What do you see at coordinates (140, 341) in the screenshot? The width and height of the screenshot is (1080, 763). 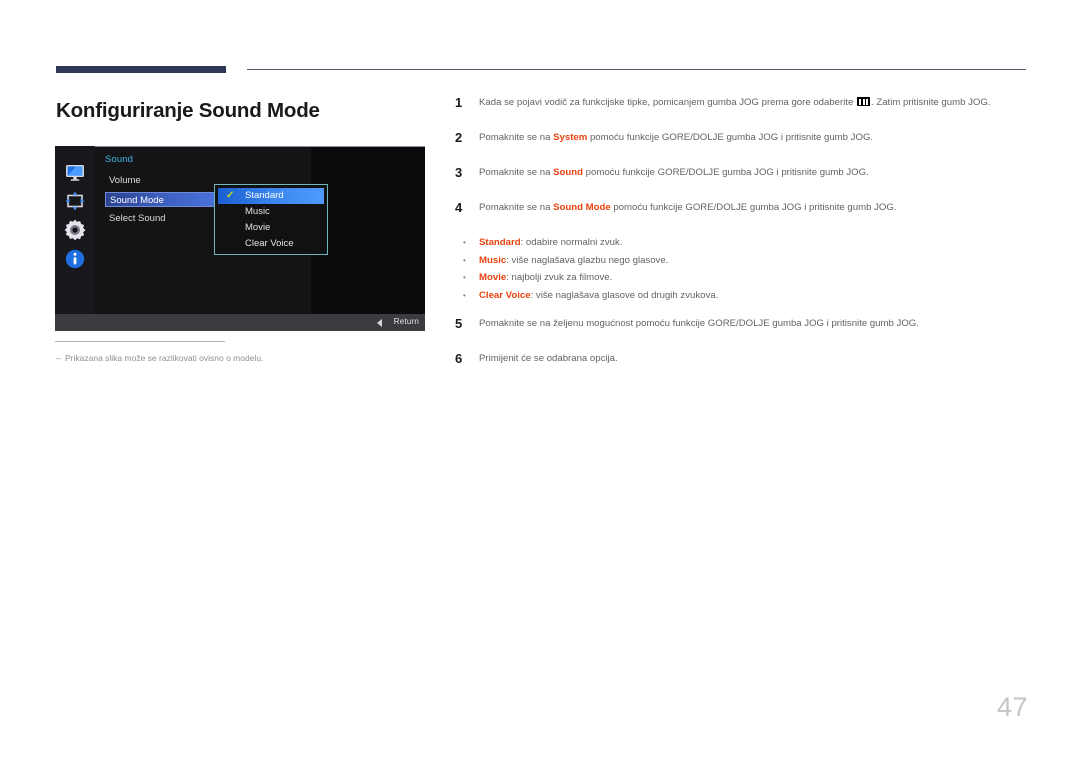 I see `caption-rule` at bounding box center [140, 341].